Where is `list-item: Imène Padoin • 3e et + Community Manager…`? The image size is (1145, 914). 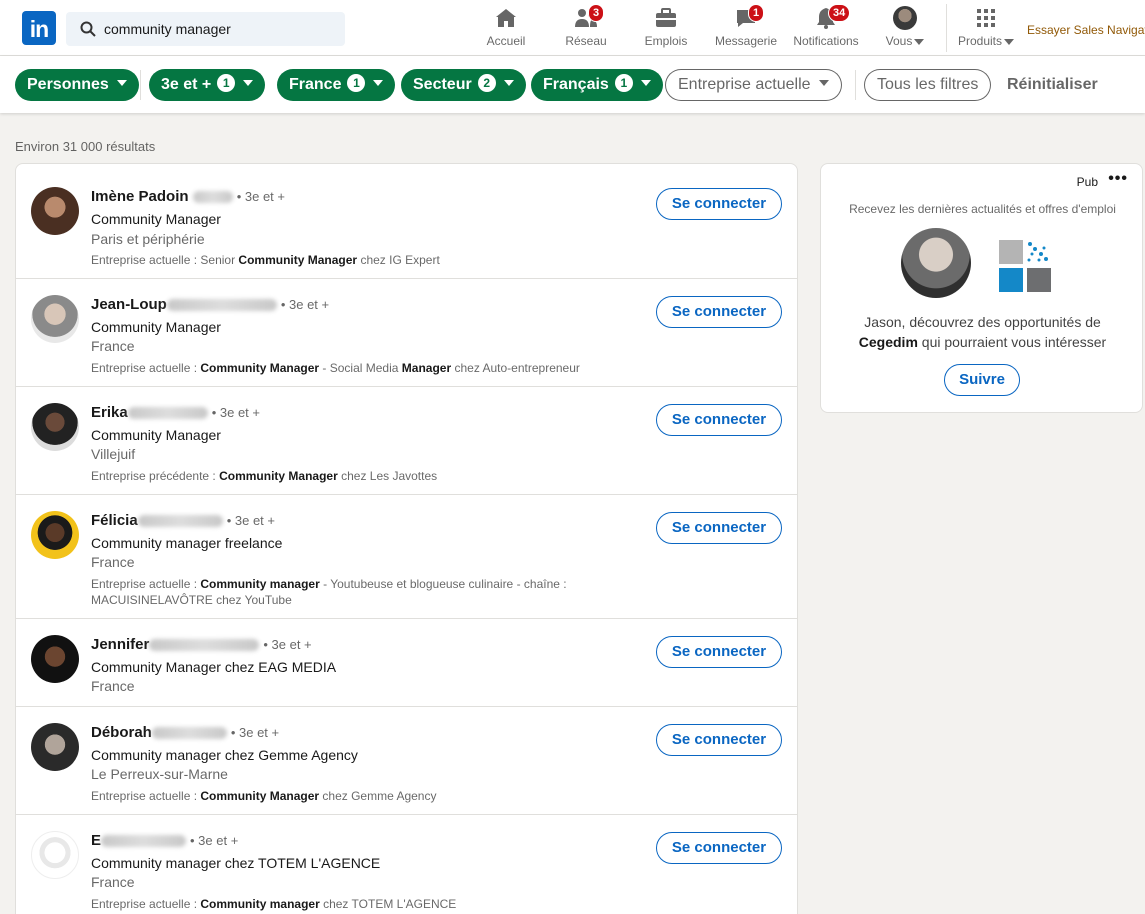
list-item: Imène Padoin • 3e et + Community Manager… is located at coordinates (406, 221).